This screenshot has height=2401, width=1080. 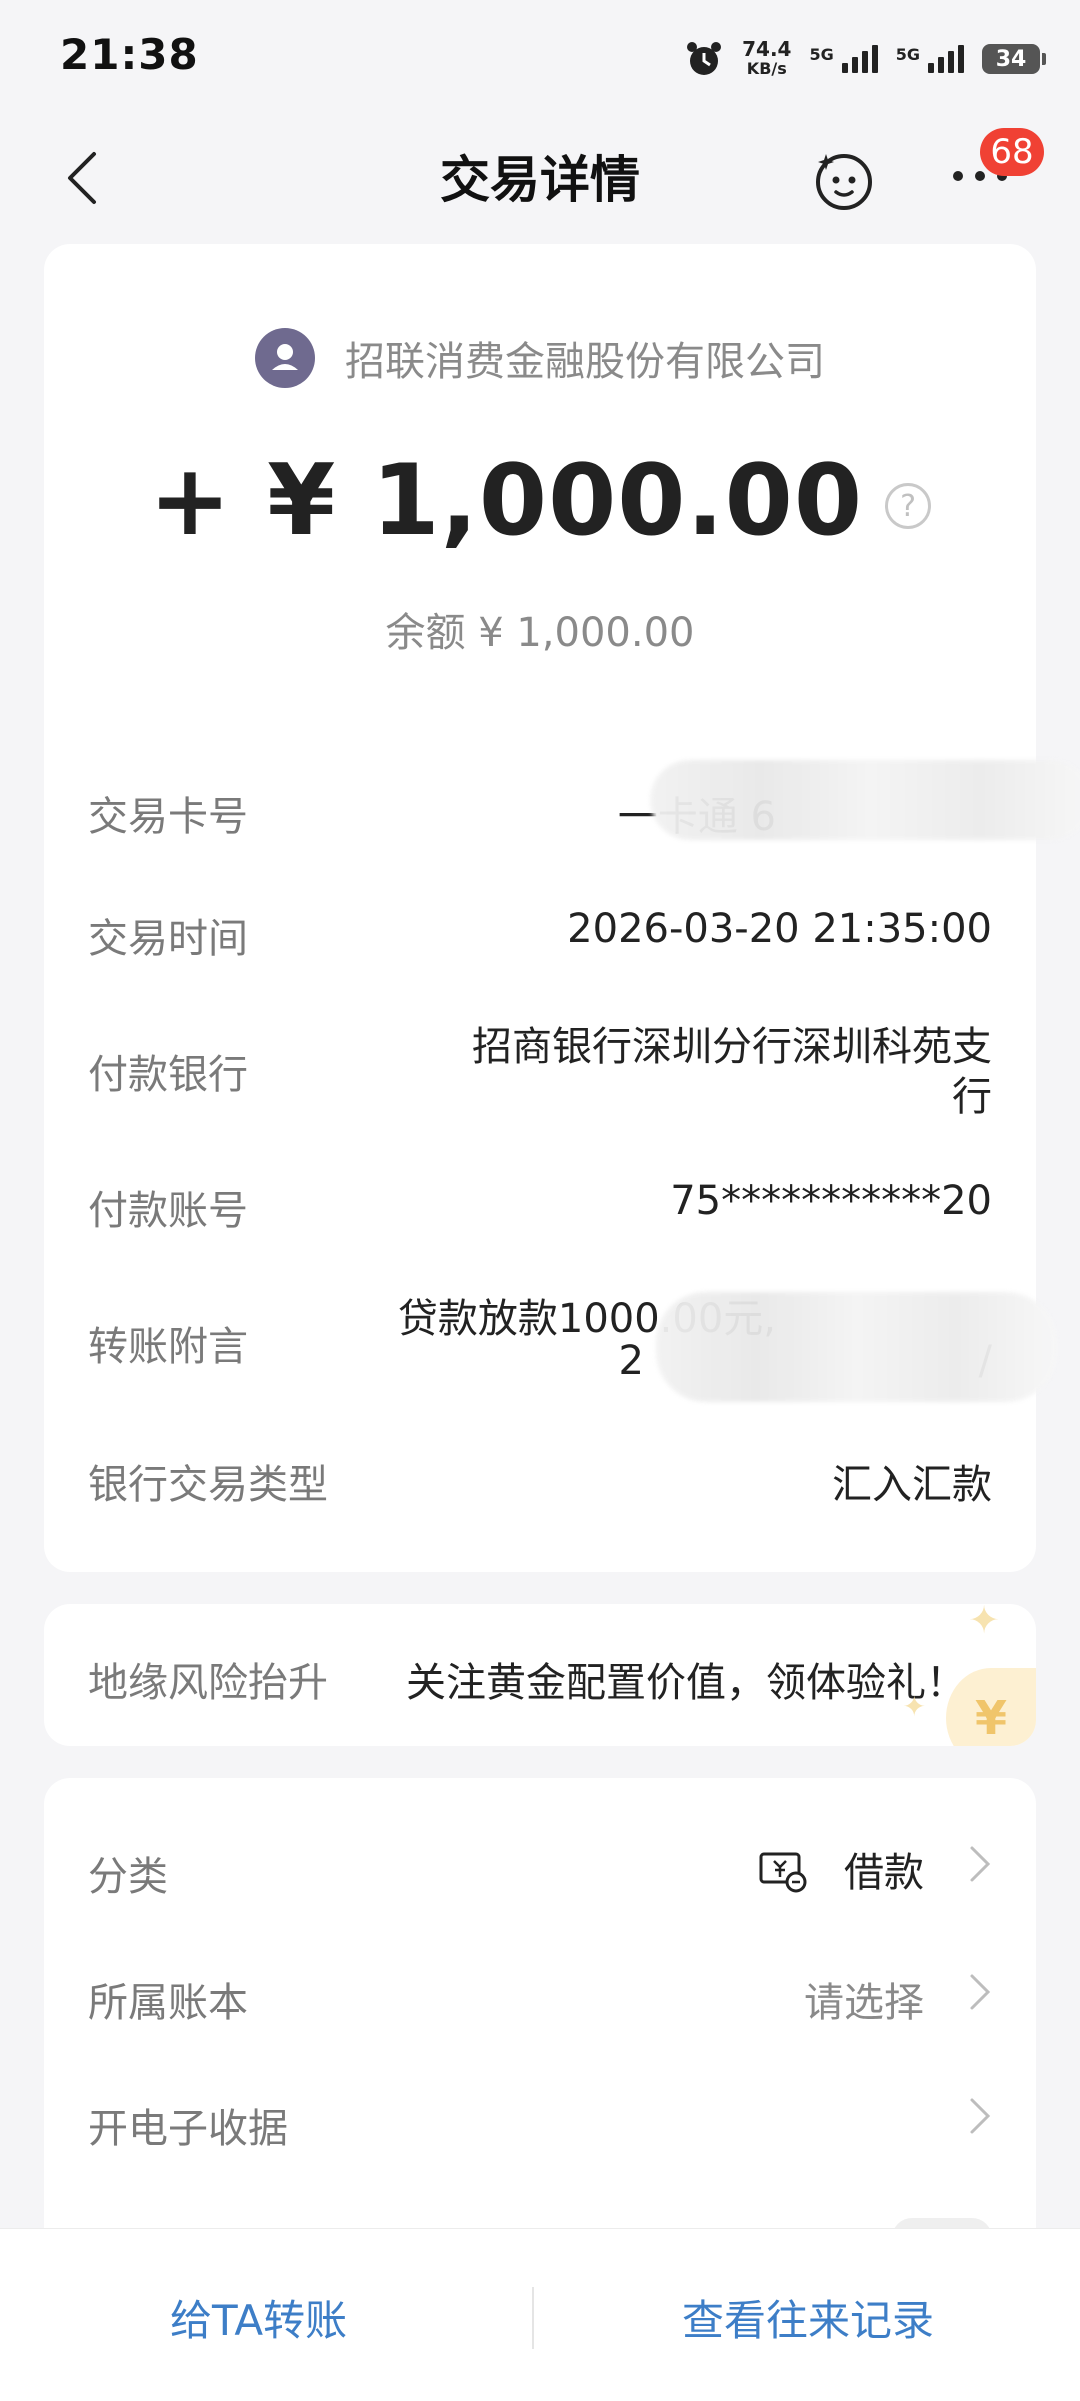 I want to click on help-icon: ?, so click(x=908, y=506).